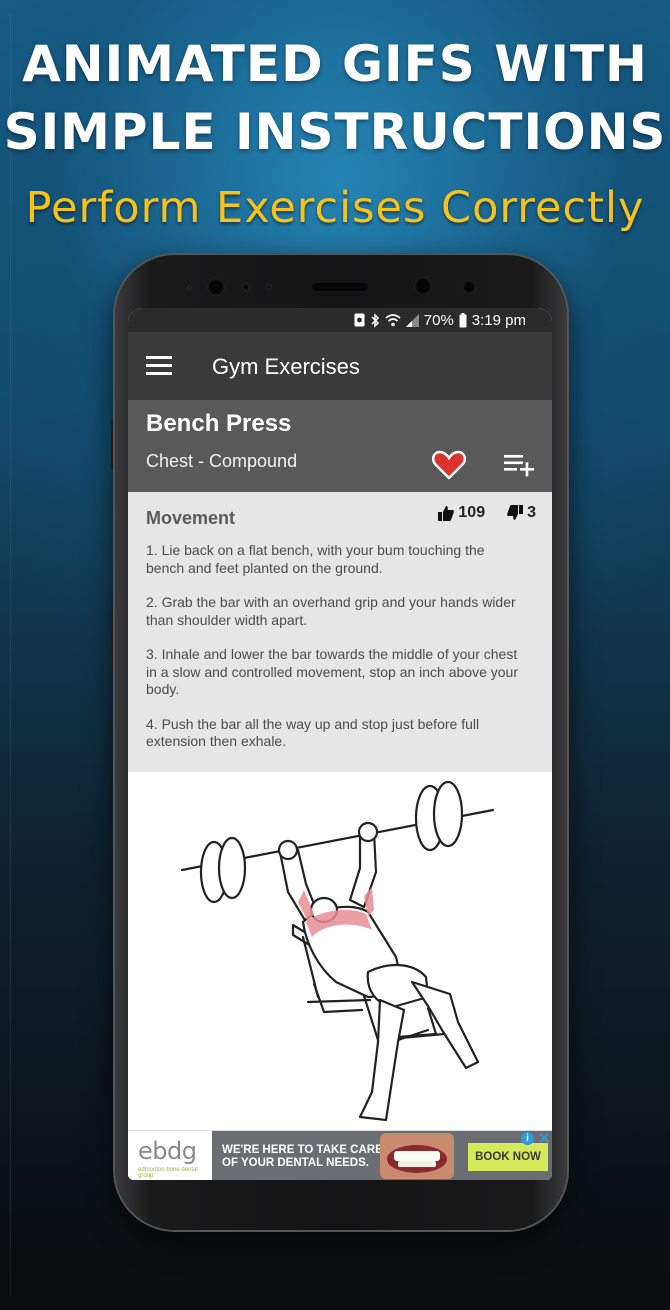  I want to click on ad-info-icon: i, so click(527, 1138).